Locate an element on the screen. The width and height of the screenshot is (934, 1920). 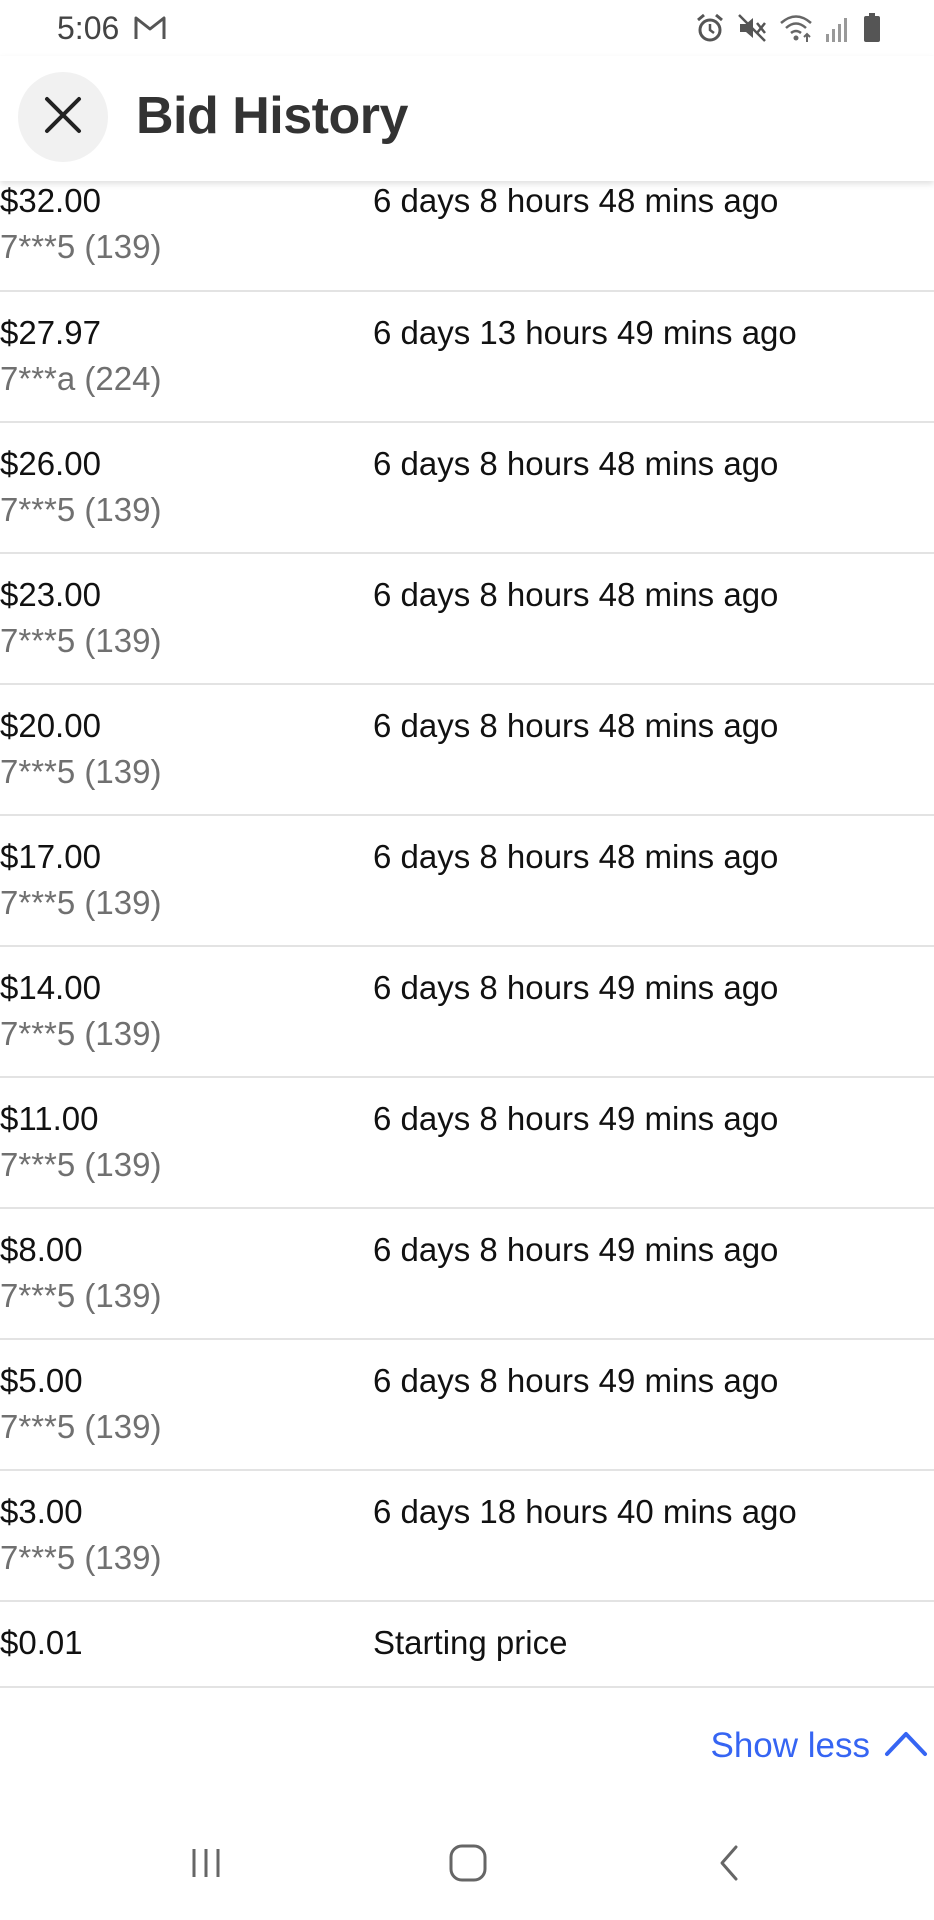
starting-price-label: Starting price is located at coordinates (470, 1642).